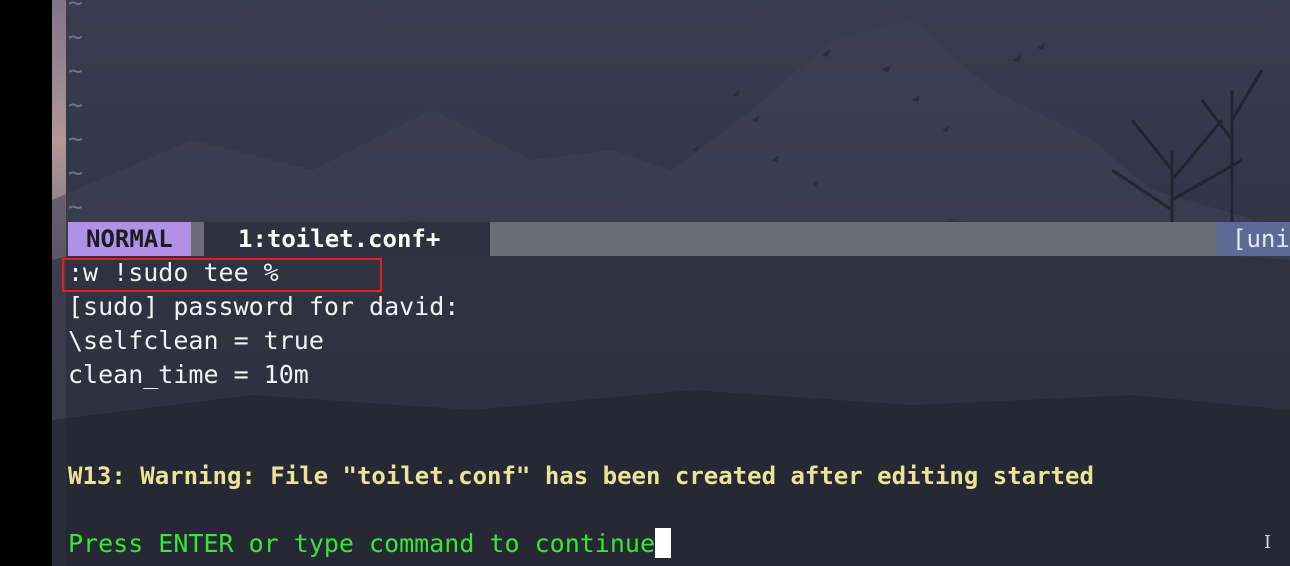 The width and height of the screenshot is (1290, 566). Describe the element at coordinates (264, 306) in the screenshot. I see `sudo-password-prompt: [sudo] password for david:` at that location.